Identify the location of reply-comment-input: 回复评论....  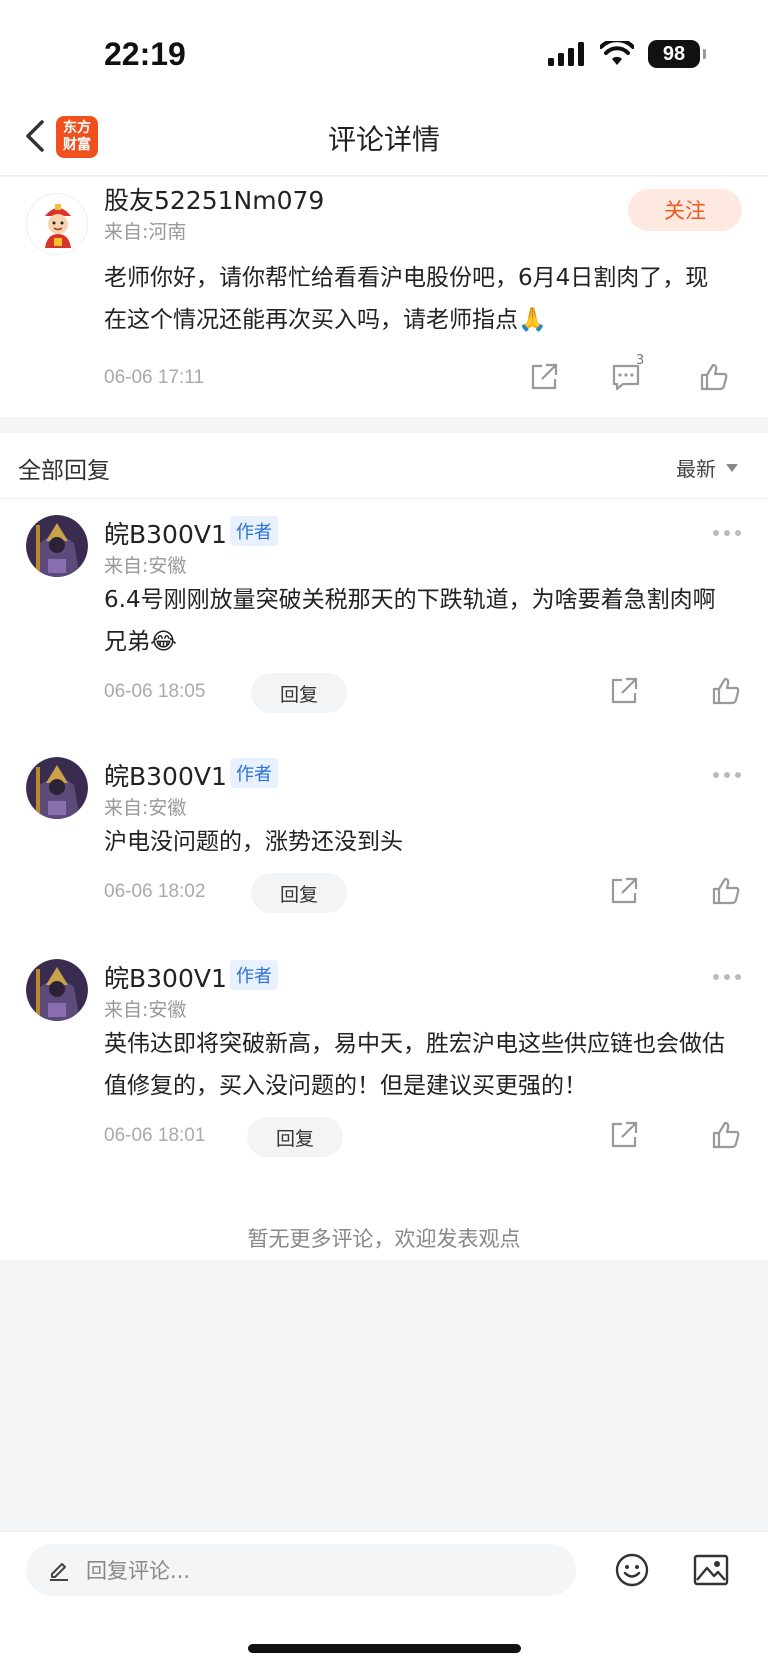
(301, 1570).